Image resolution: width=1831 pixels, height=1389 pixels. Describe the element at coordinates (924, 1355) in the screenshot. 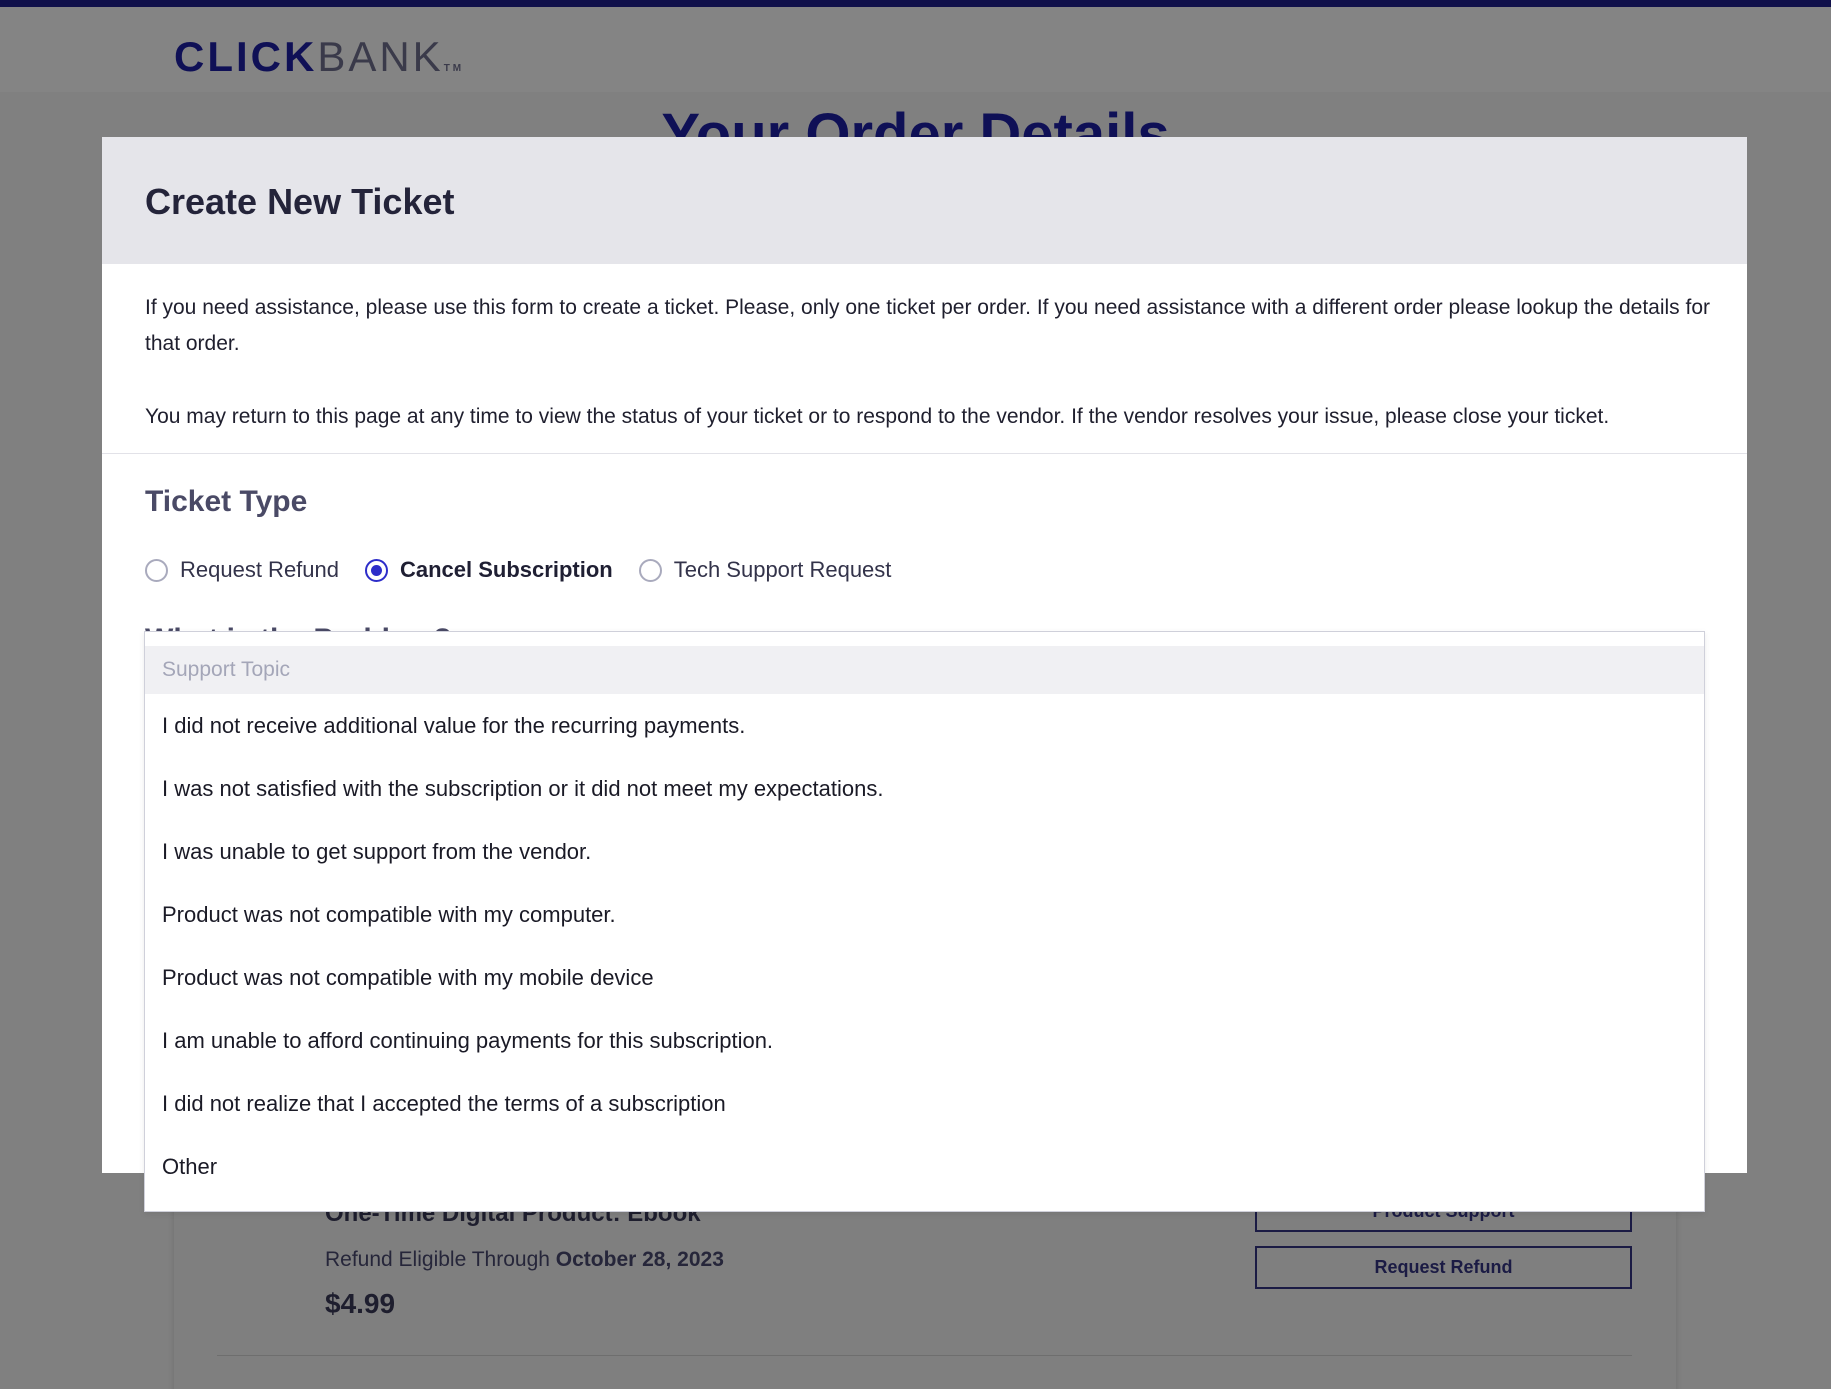

I see `card-divider` at that location.